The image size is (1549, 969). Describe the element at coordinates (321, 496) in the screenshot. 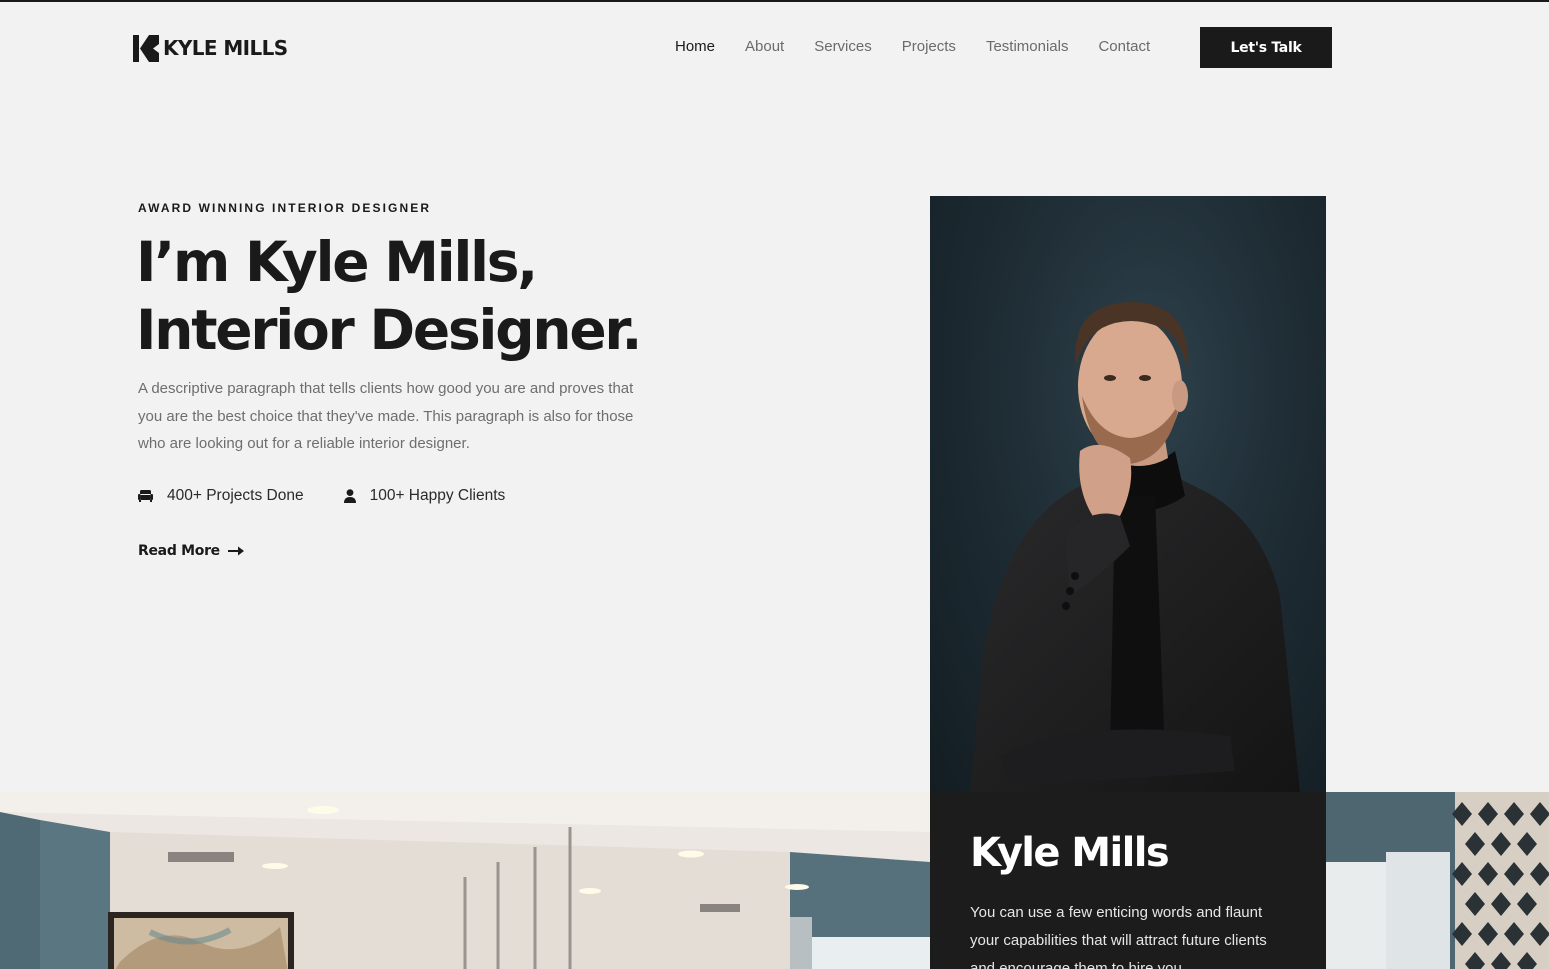

I see `hero-stats: 400+ Projects Done 100+ Happy Clients` at that location.